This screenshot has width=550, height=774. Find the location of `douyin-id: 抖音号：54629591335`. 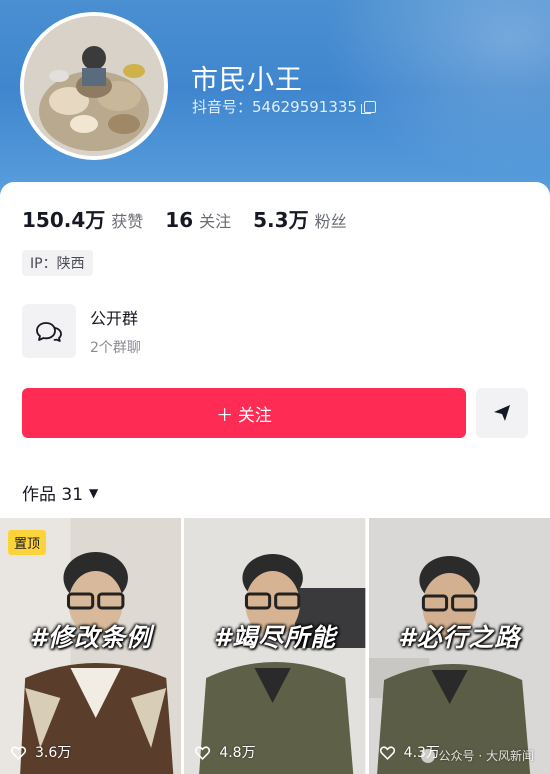

douyin-id: 抖音号：54629591335 is located at coordinates (284, 106).